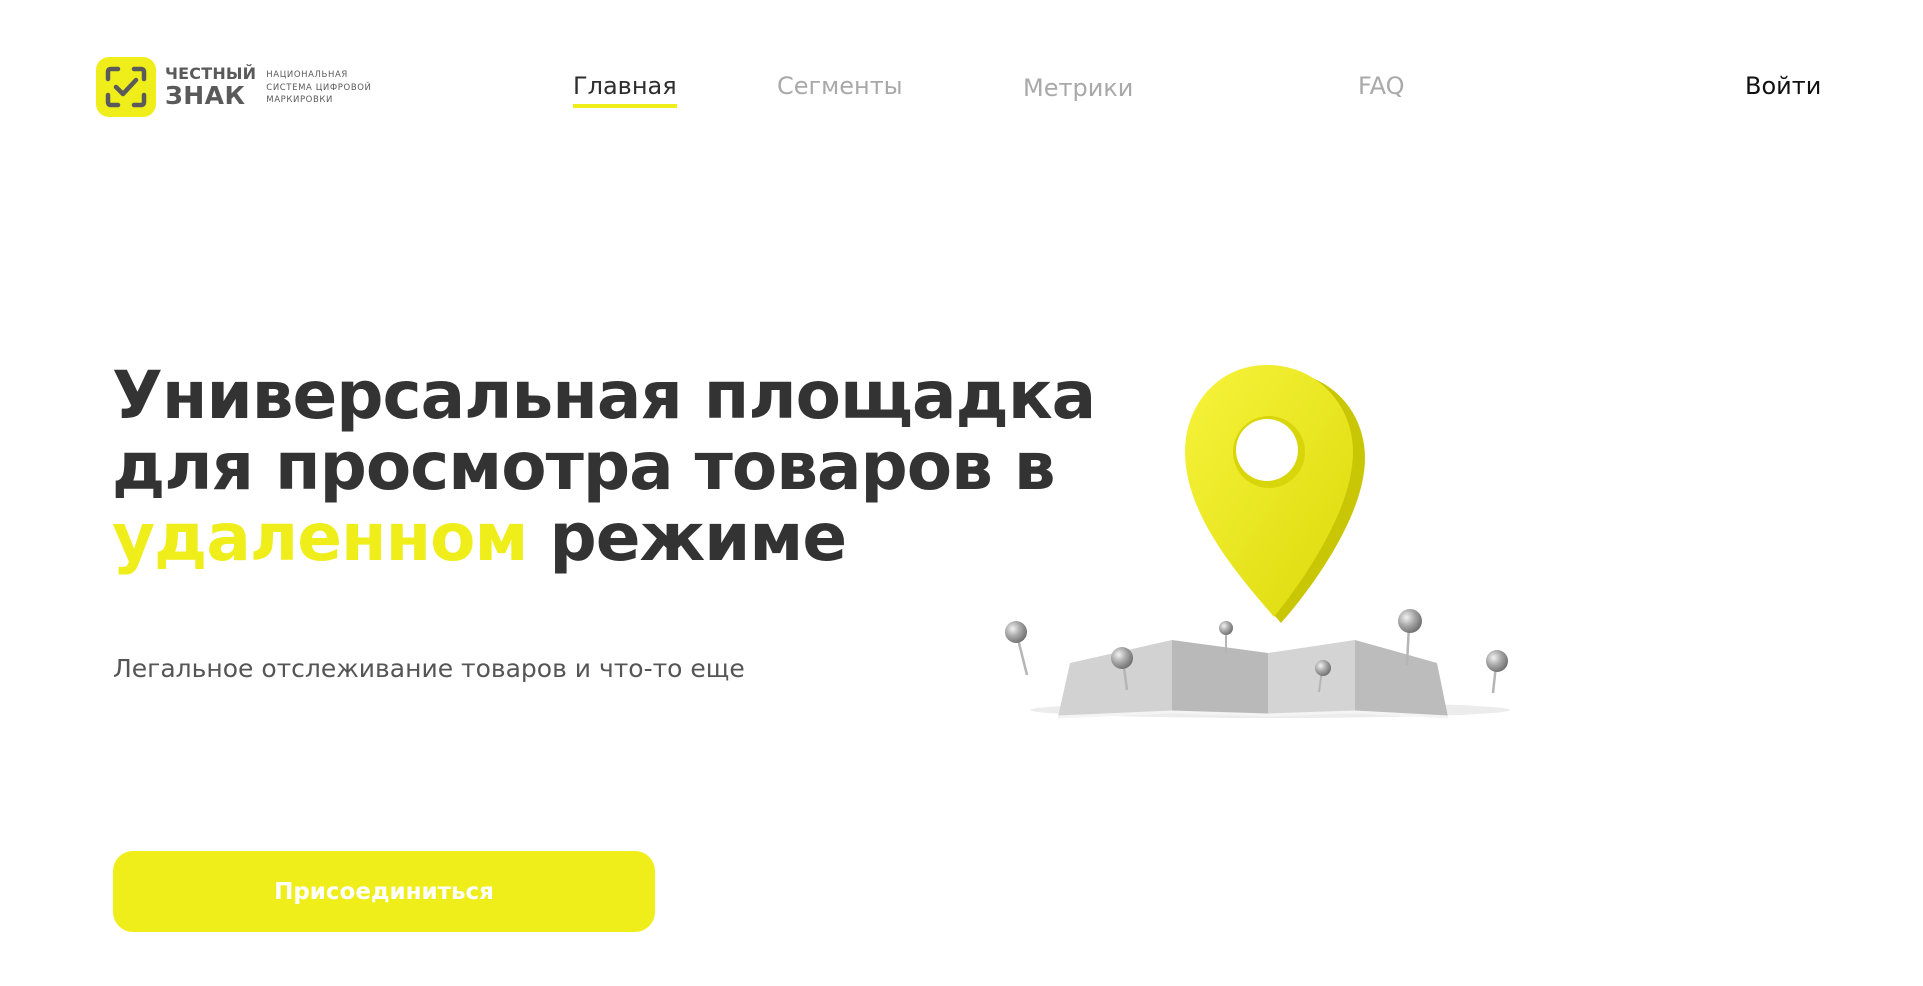 The height and width of the screenshot is (986, 1923). Describe the element at coordinates (1783, 86) in the screenshot. I see `login-link: Войти` at that location.